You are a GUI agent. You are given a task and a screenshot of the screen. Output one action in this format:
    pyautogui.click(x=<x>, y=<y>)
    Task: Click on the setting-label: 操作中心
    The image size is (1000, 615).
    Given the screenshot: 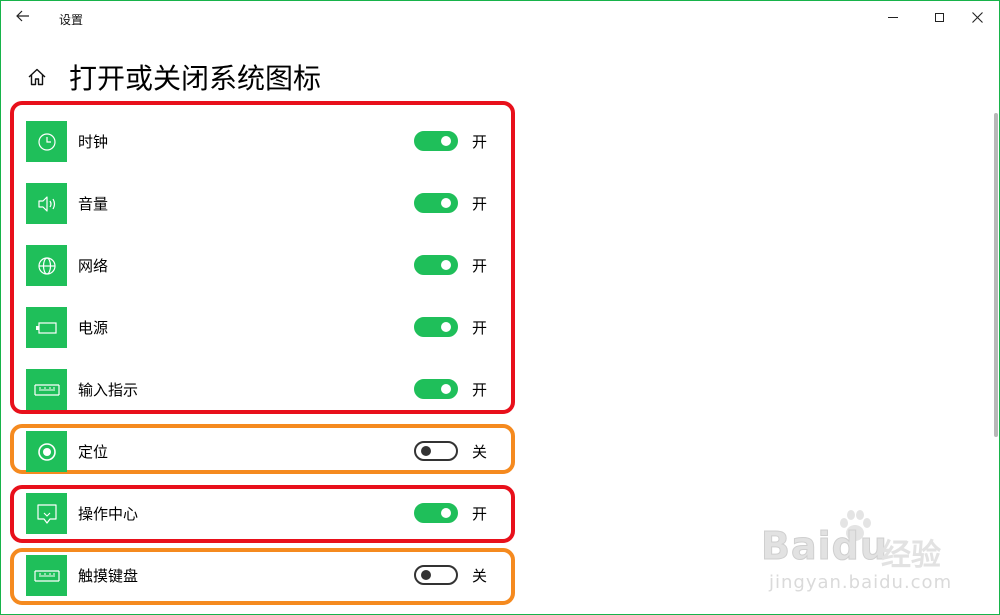 What is the action you would take?
    pyautogui.click(x=108, y=514)
    